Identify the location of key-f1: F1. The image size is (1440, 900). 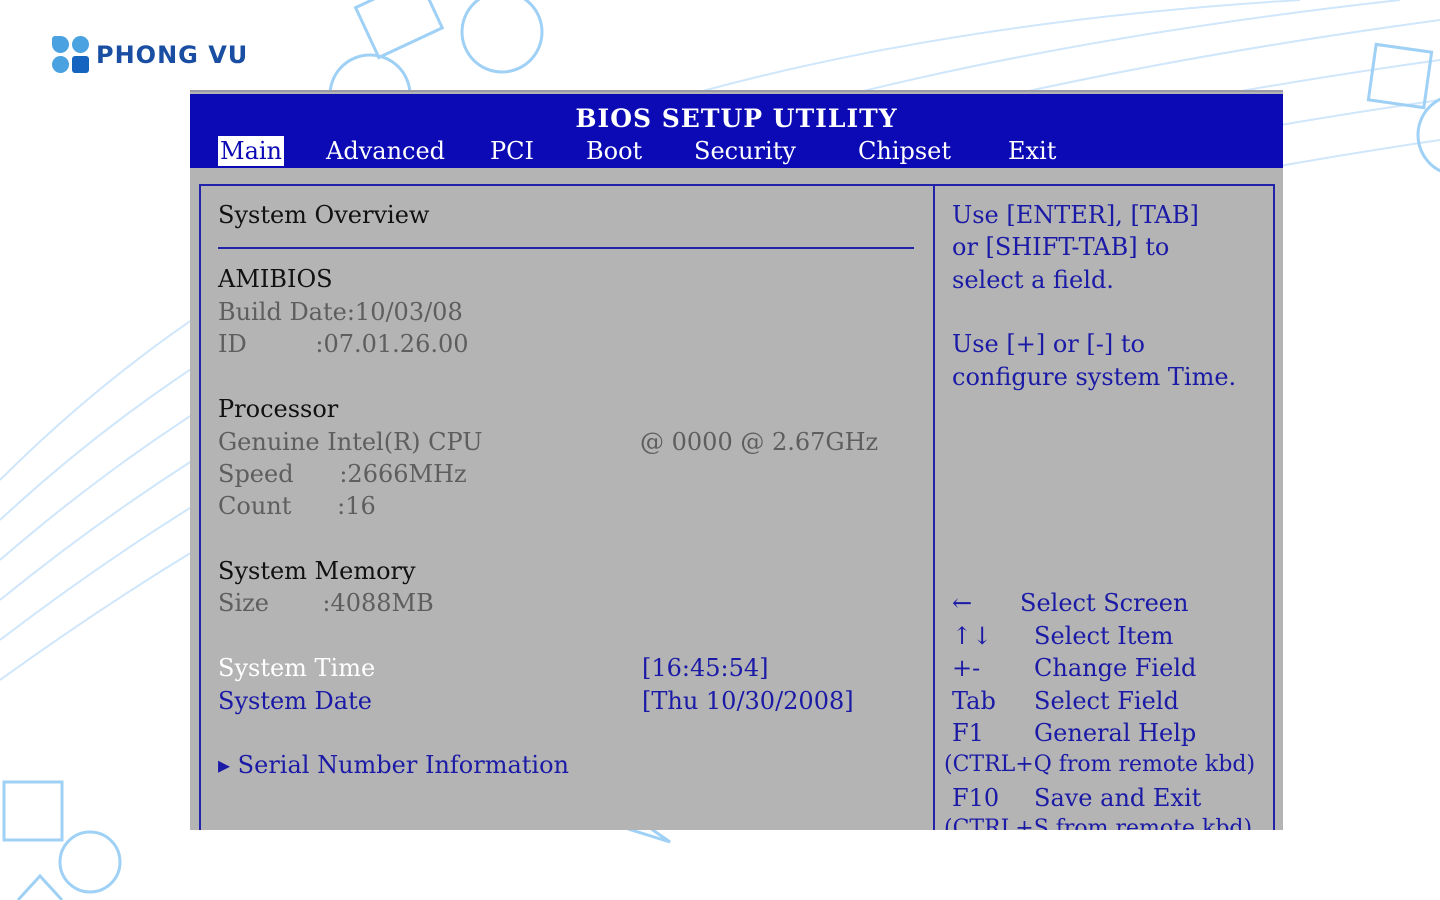
(968, 733).